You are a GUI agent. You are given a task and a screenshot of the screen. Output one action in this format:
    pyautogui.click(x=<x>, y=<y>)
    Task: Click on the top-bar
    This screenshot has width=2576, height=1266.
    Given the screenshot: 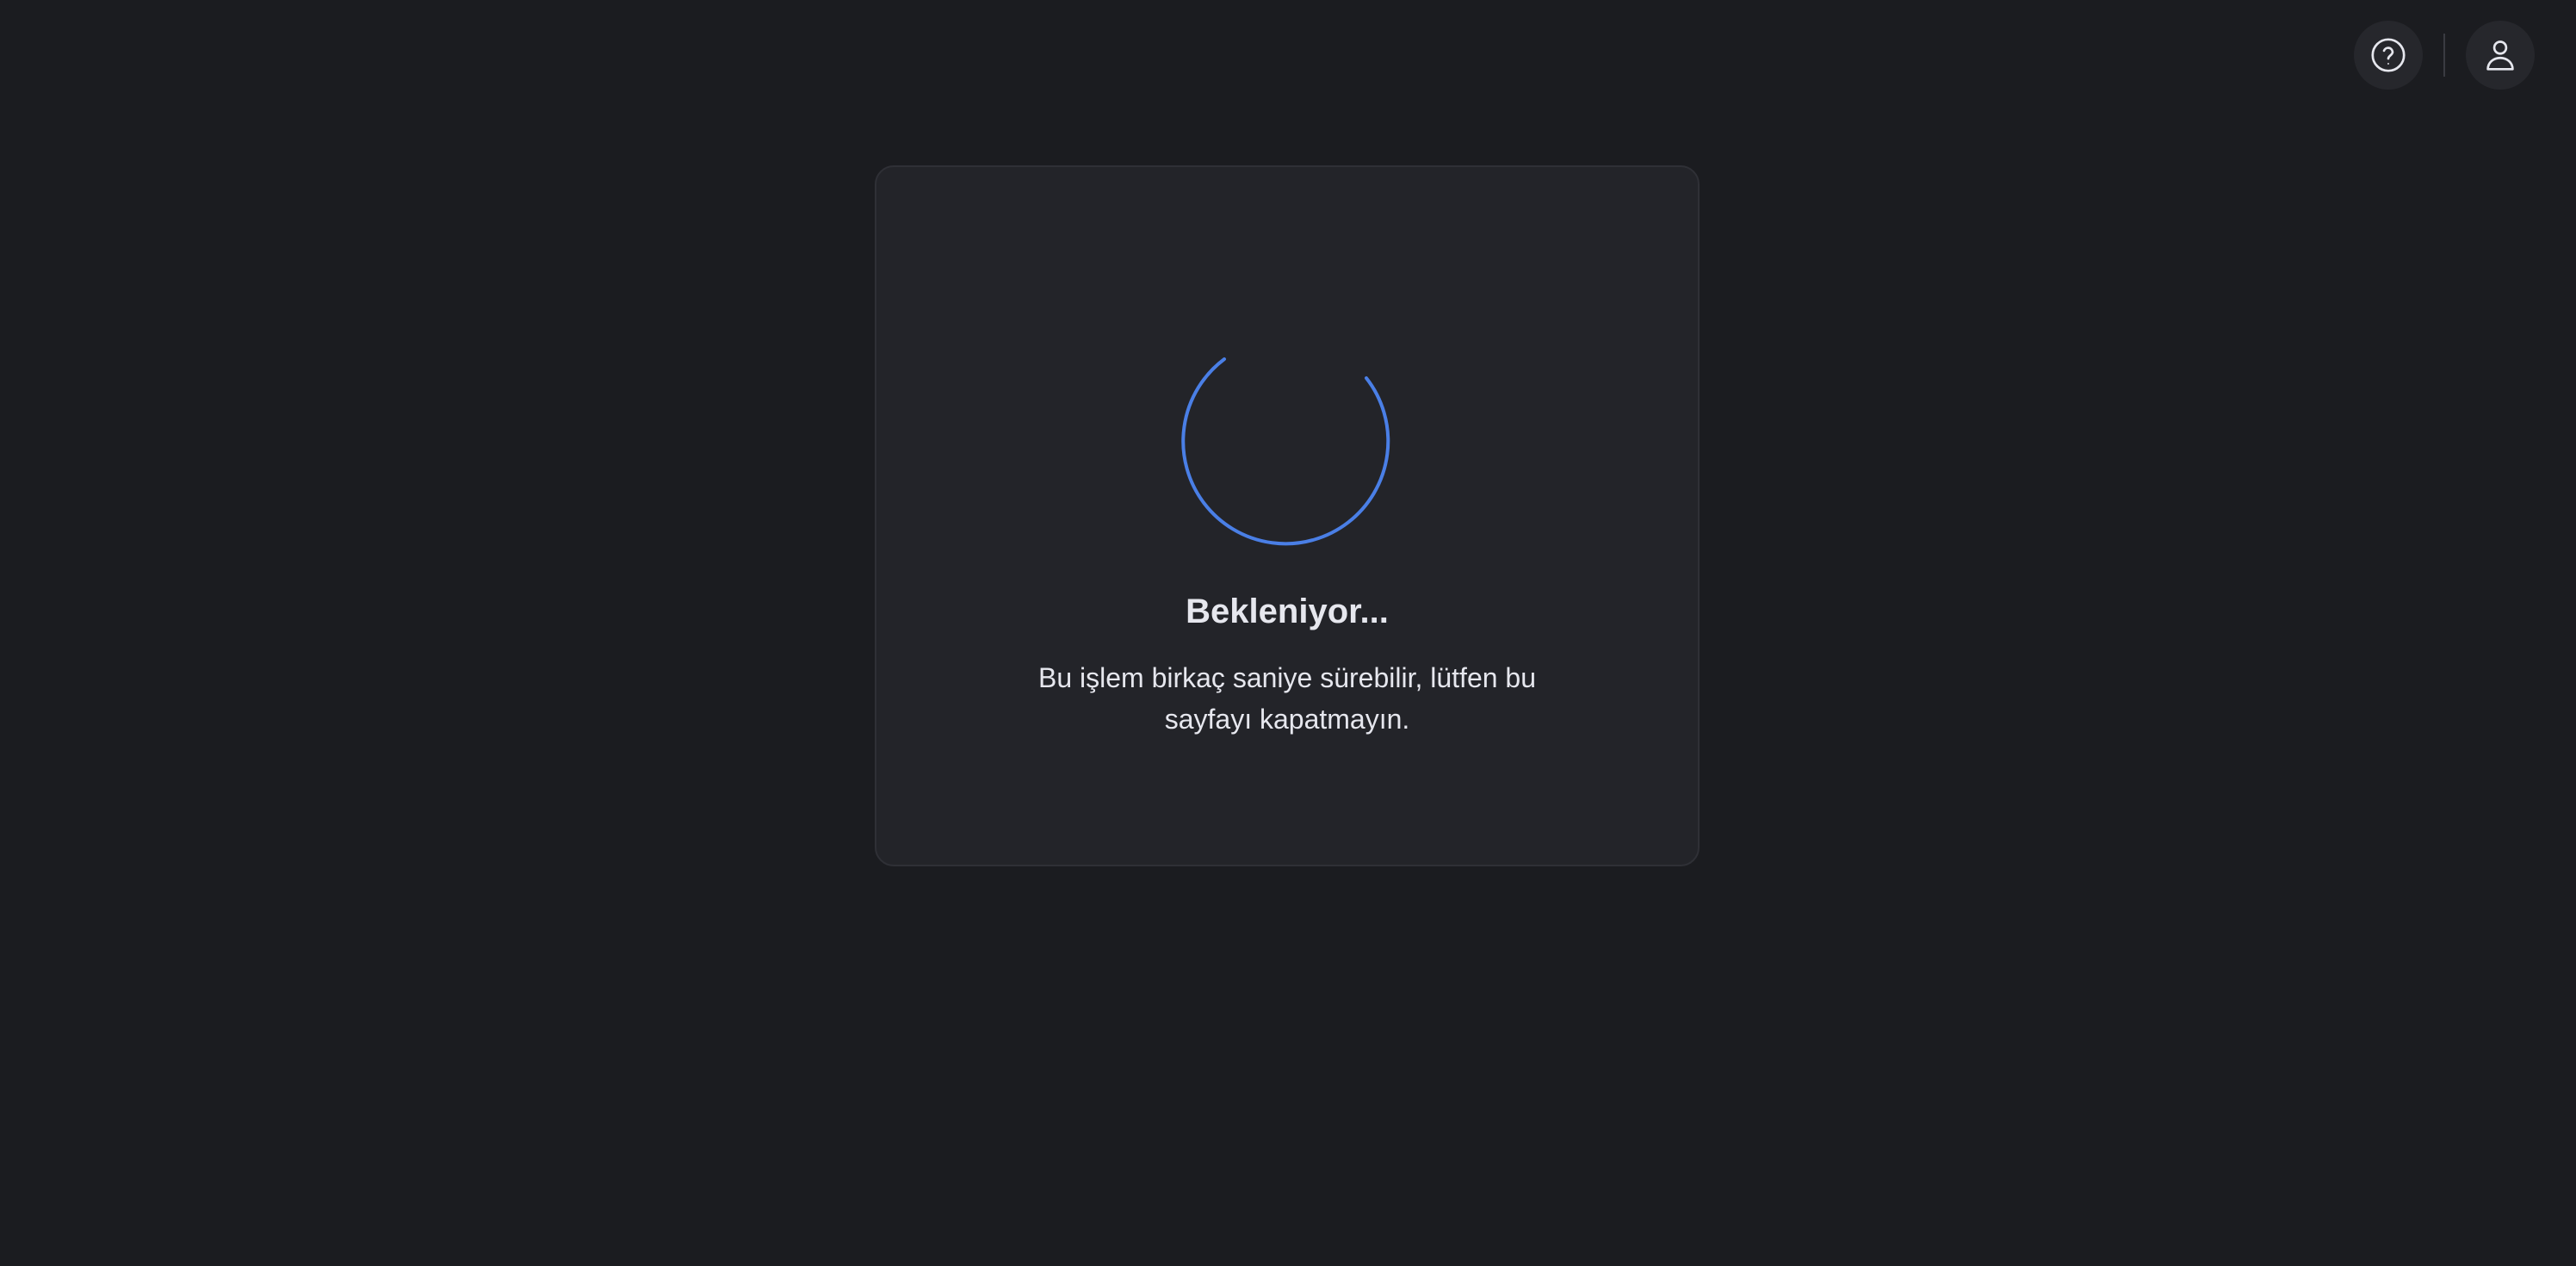 What is the action you would take?
    pyautogui.click(x=2444, y=56)
    